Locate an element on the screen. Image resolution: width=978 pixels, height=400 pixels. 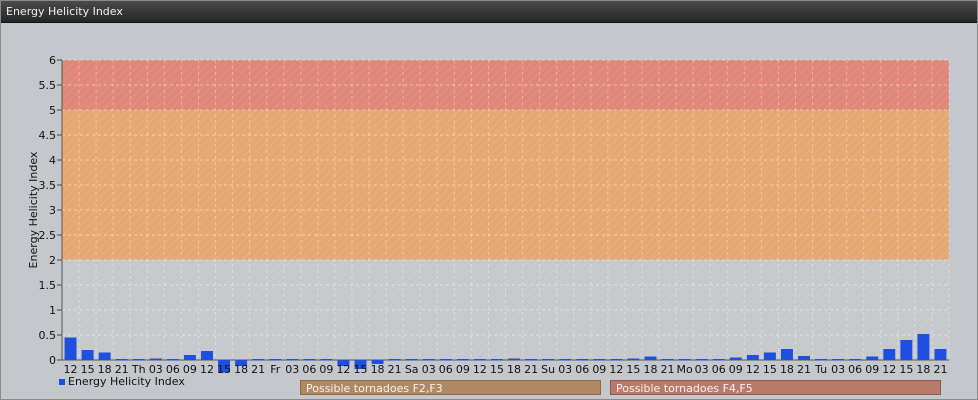
legend: Energy Helicity Index is located at coordinates (122, 381).